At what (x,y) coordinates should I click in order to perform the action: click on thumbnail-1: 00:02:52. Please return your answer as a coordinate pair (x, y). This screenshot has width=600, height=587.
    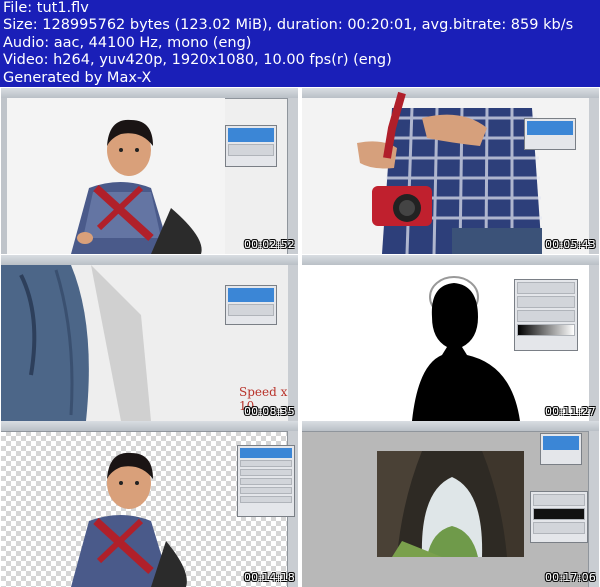
    Looking at the image, I should click on (149, 171).